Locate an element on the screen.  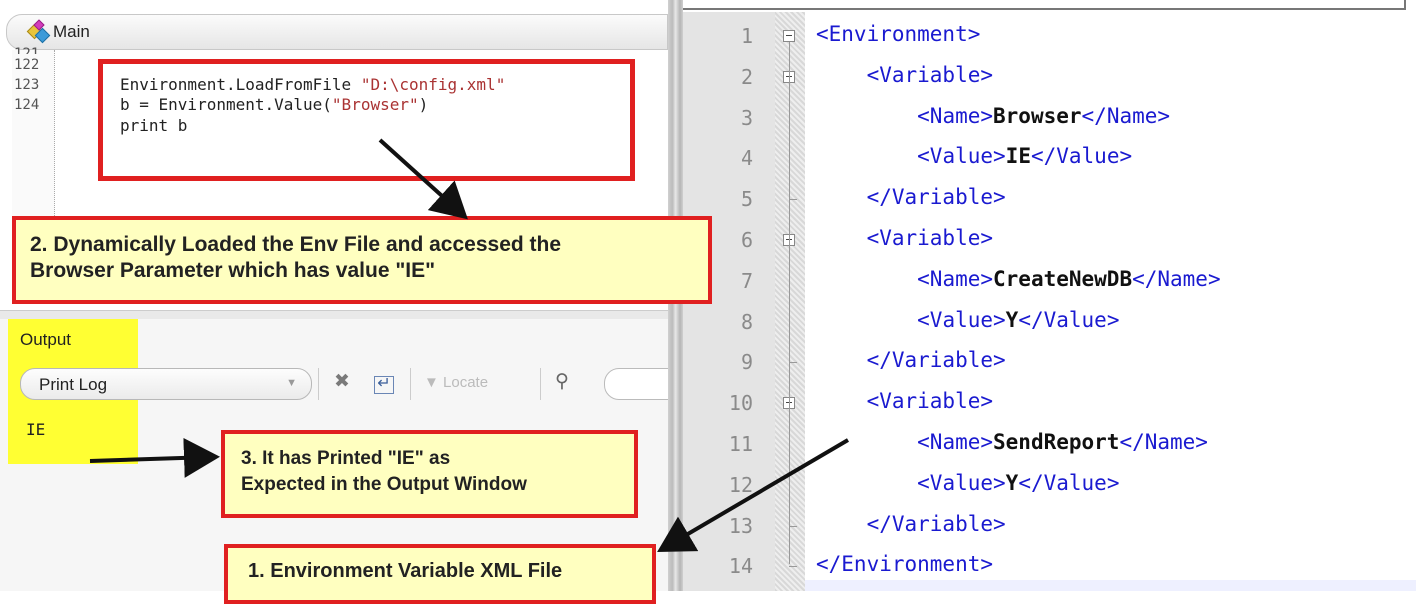
window-border is located at coordinates (1044, 5).